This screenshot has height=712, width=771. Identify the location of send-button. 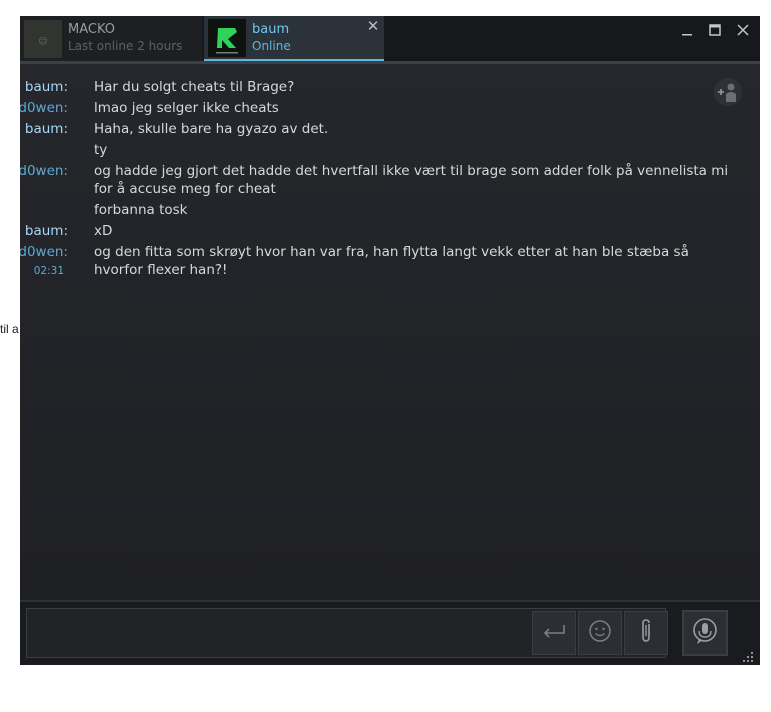
(554, 633).